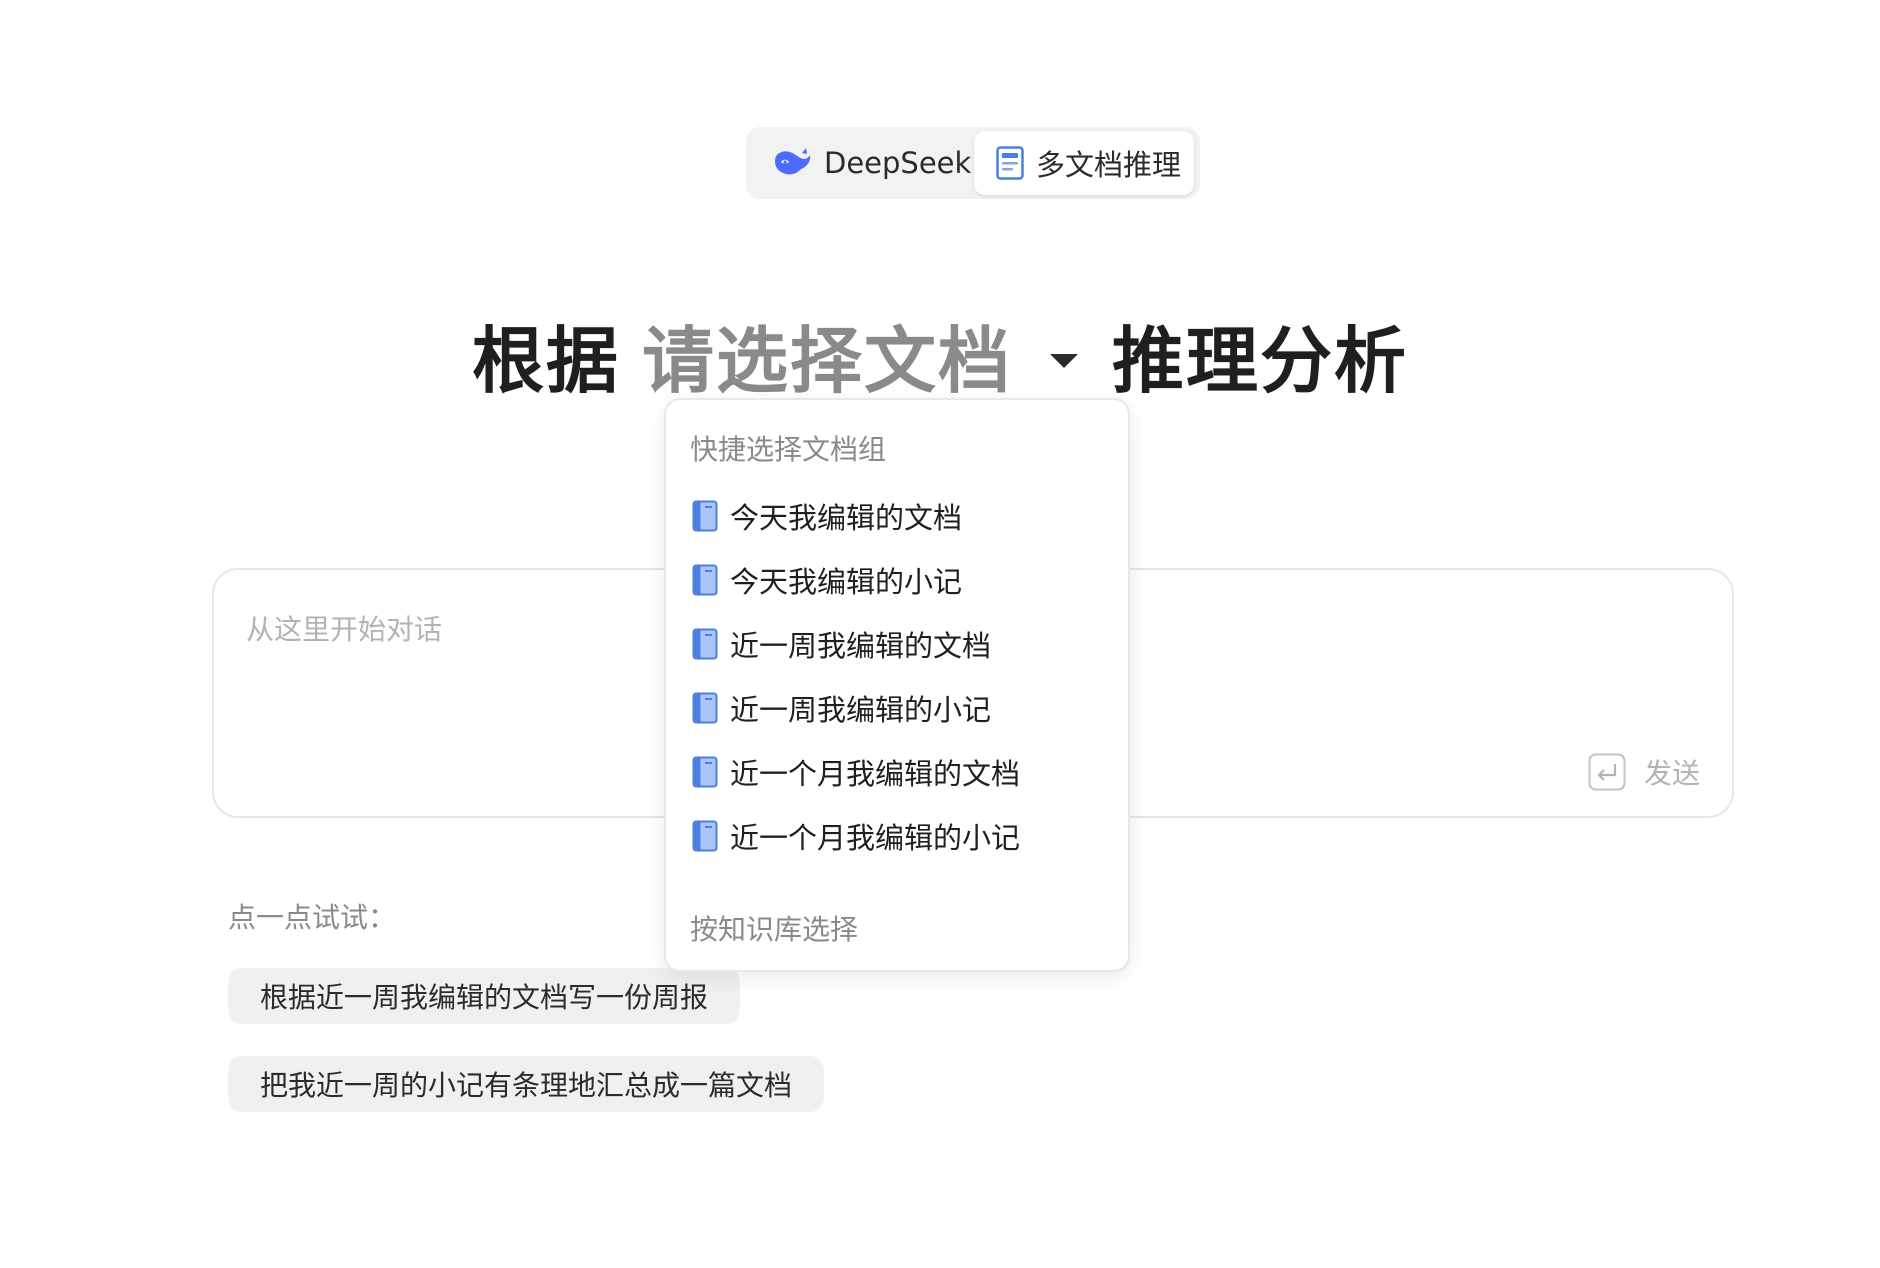 The height and width of the screenshot is (1268, 1880). I want to click on caret-down-icon, so click(1064, 361).